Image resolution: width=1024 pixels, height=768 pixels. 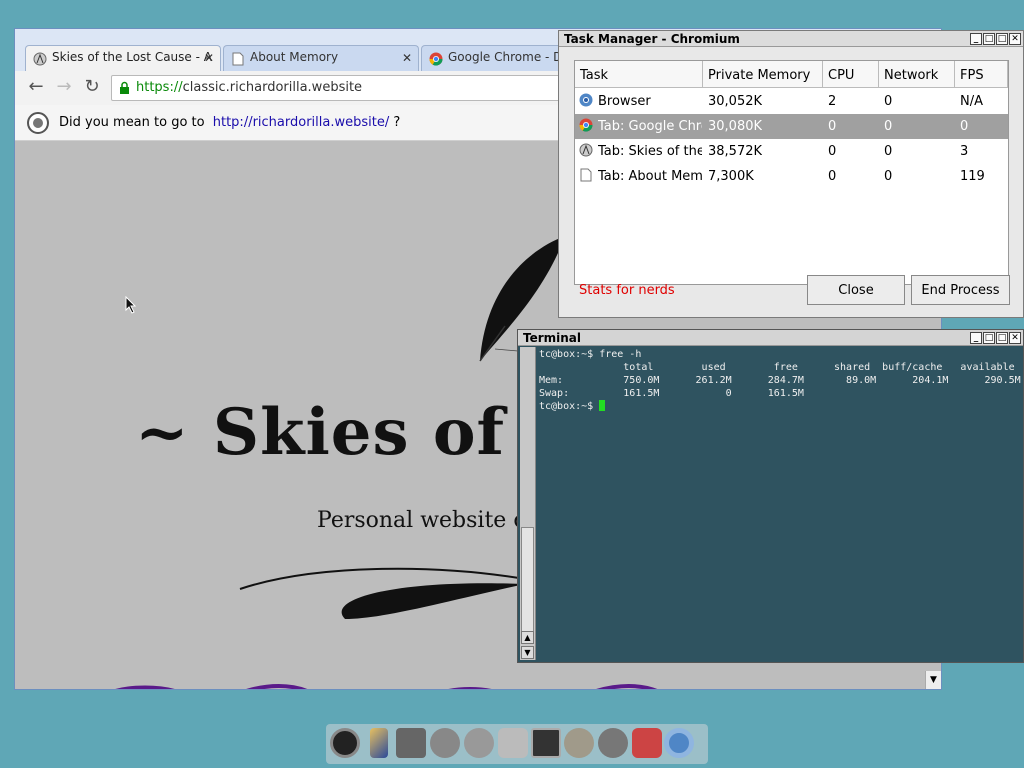 What do you see at coordinates (301, 122) in the screenshot?
I see `infobar-link: http://richardorilla.website/` at bounding box center [301, 122].